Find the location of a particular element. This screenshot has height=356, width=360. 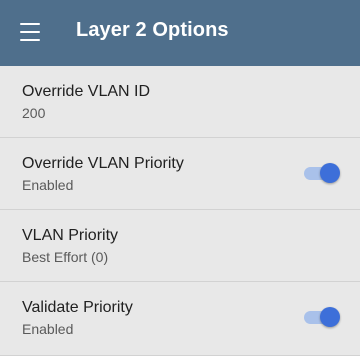

setting-value: Best Effort (0) is located at coordinates (65, 257).